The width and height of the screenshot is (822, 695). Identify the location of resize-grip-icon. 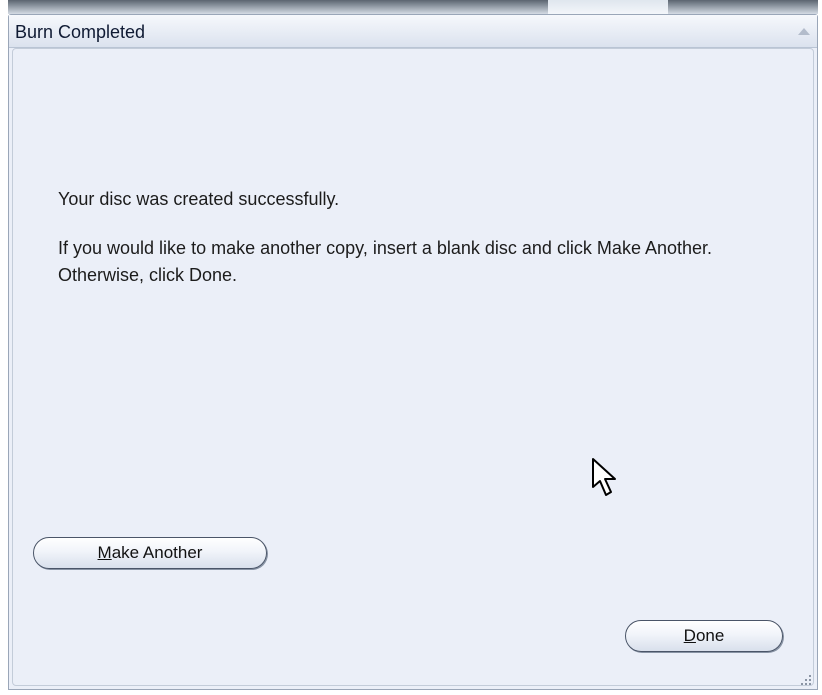
(806, 680).